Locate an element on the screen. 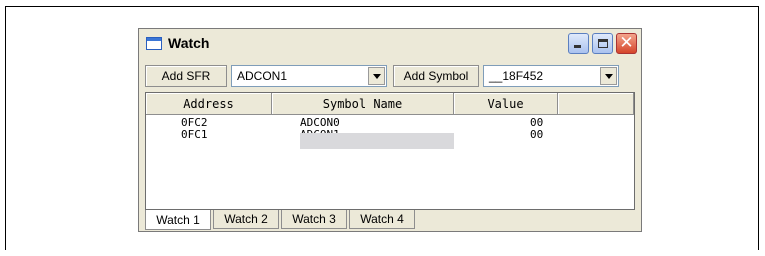  minimize-icon is located at coordinates (577, 46).